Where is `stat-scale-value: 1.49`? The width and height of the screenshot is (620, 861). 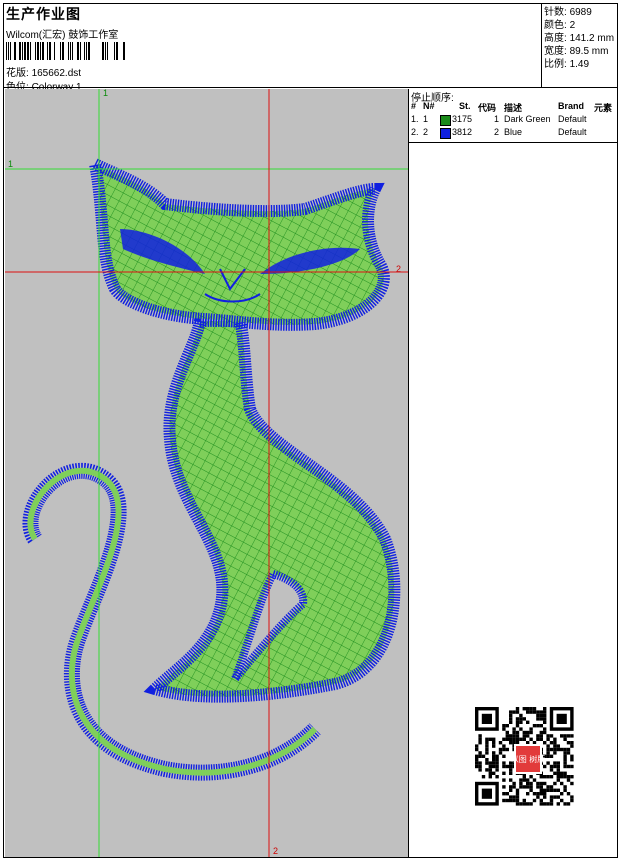 stat-scale-value: 1.49 is located at coordinates (579, 64).